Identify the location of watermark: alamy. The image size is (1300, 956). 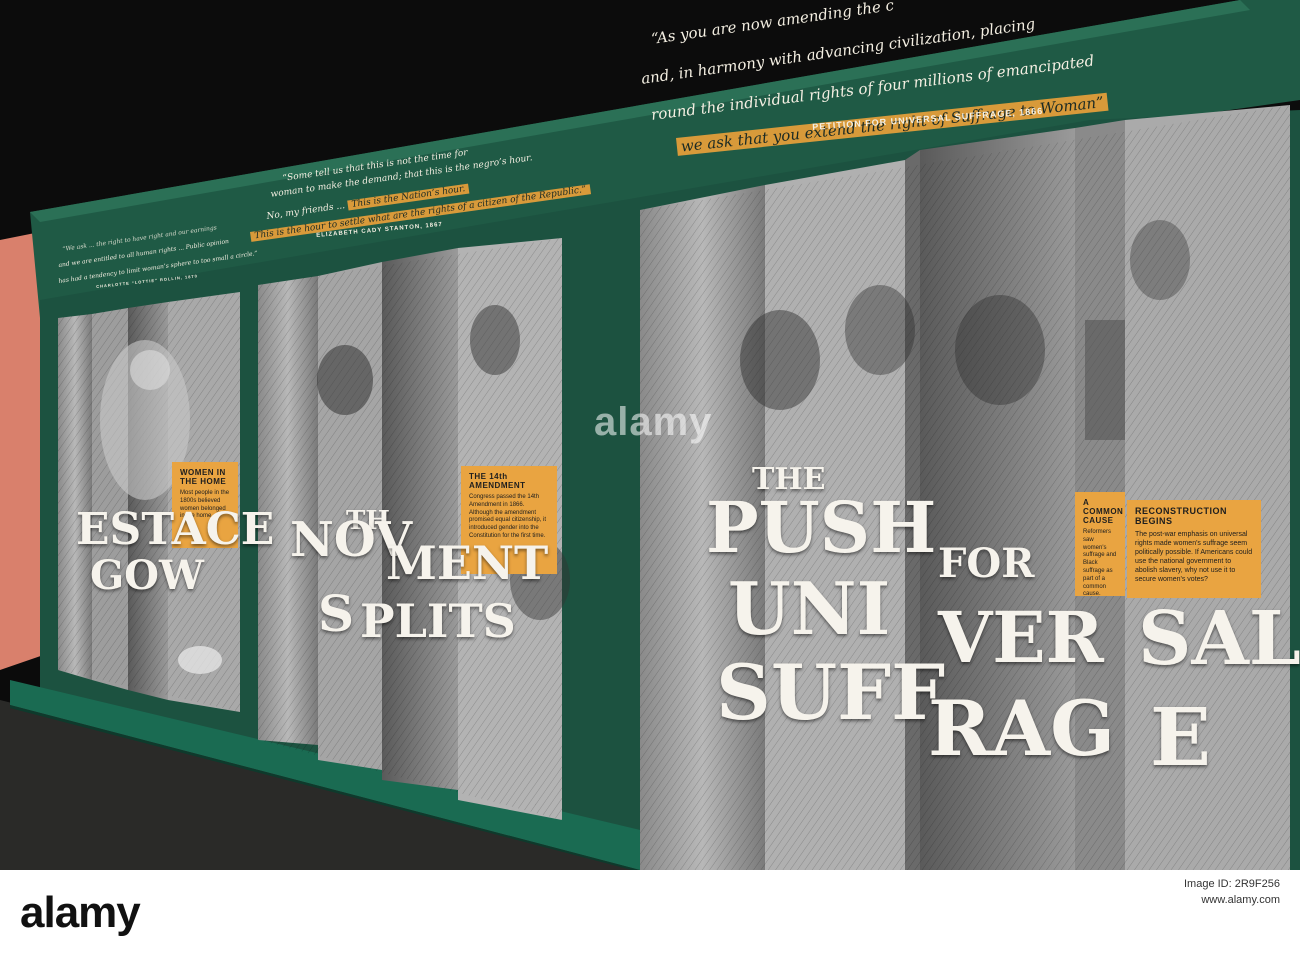
(653, 422).